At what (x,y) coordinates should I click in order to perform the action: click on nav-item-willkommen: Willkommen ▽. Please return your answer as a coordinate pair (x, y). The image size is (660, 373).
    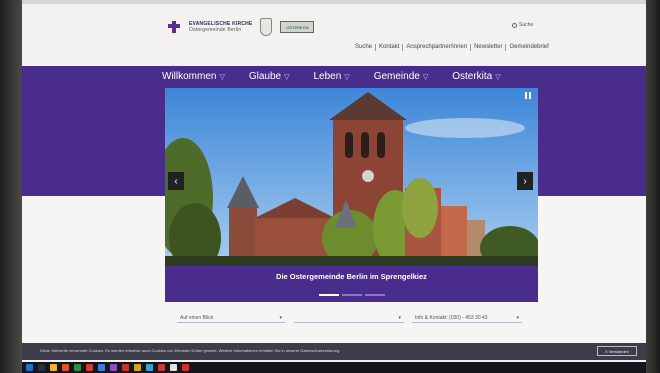
    Looking at the image, I should click on (193, 76).